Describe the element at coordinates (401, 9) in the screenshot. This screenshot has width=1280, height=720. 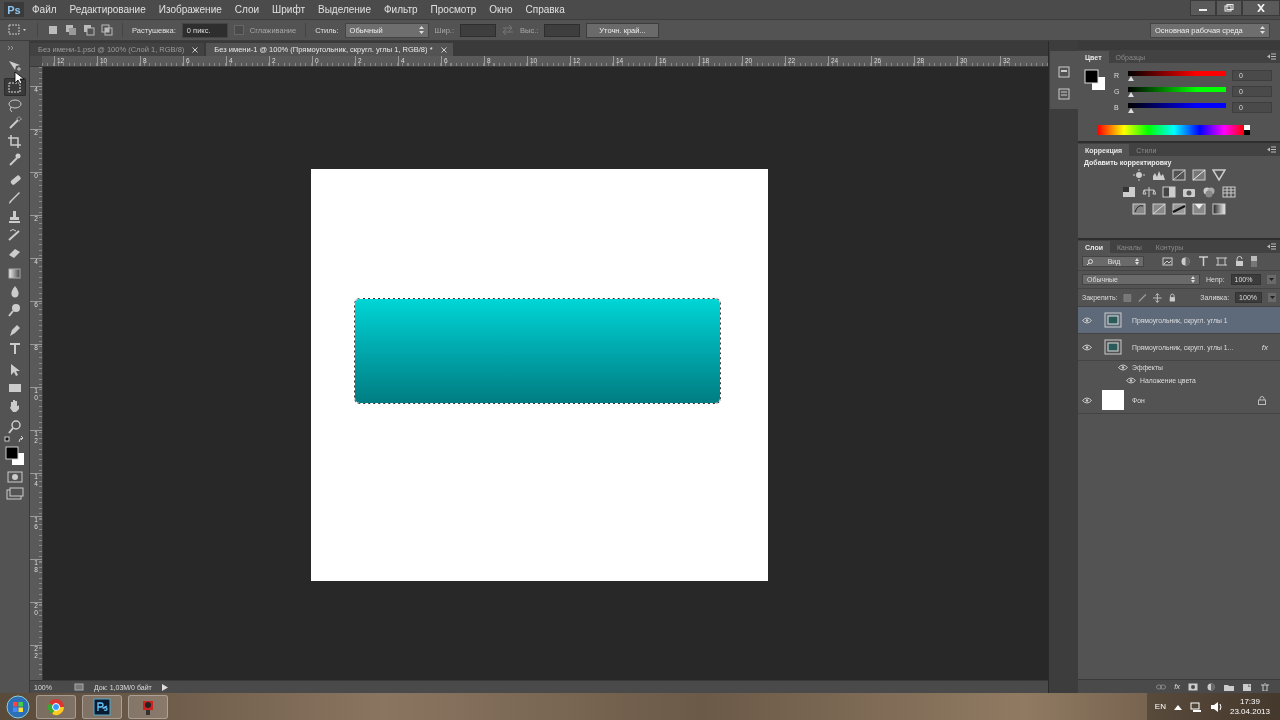
I see `menu-item: Фильтр` at that location.